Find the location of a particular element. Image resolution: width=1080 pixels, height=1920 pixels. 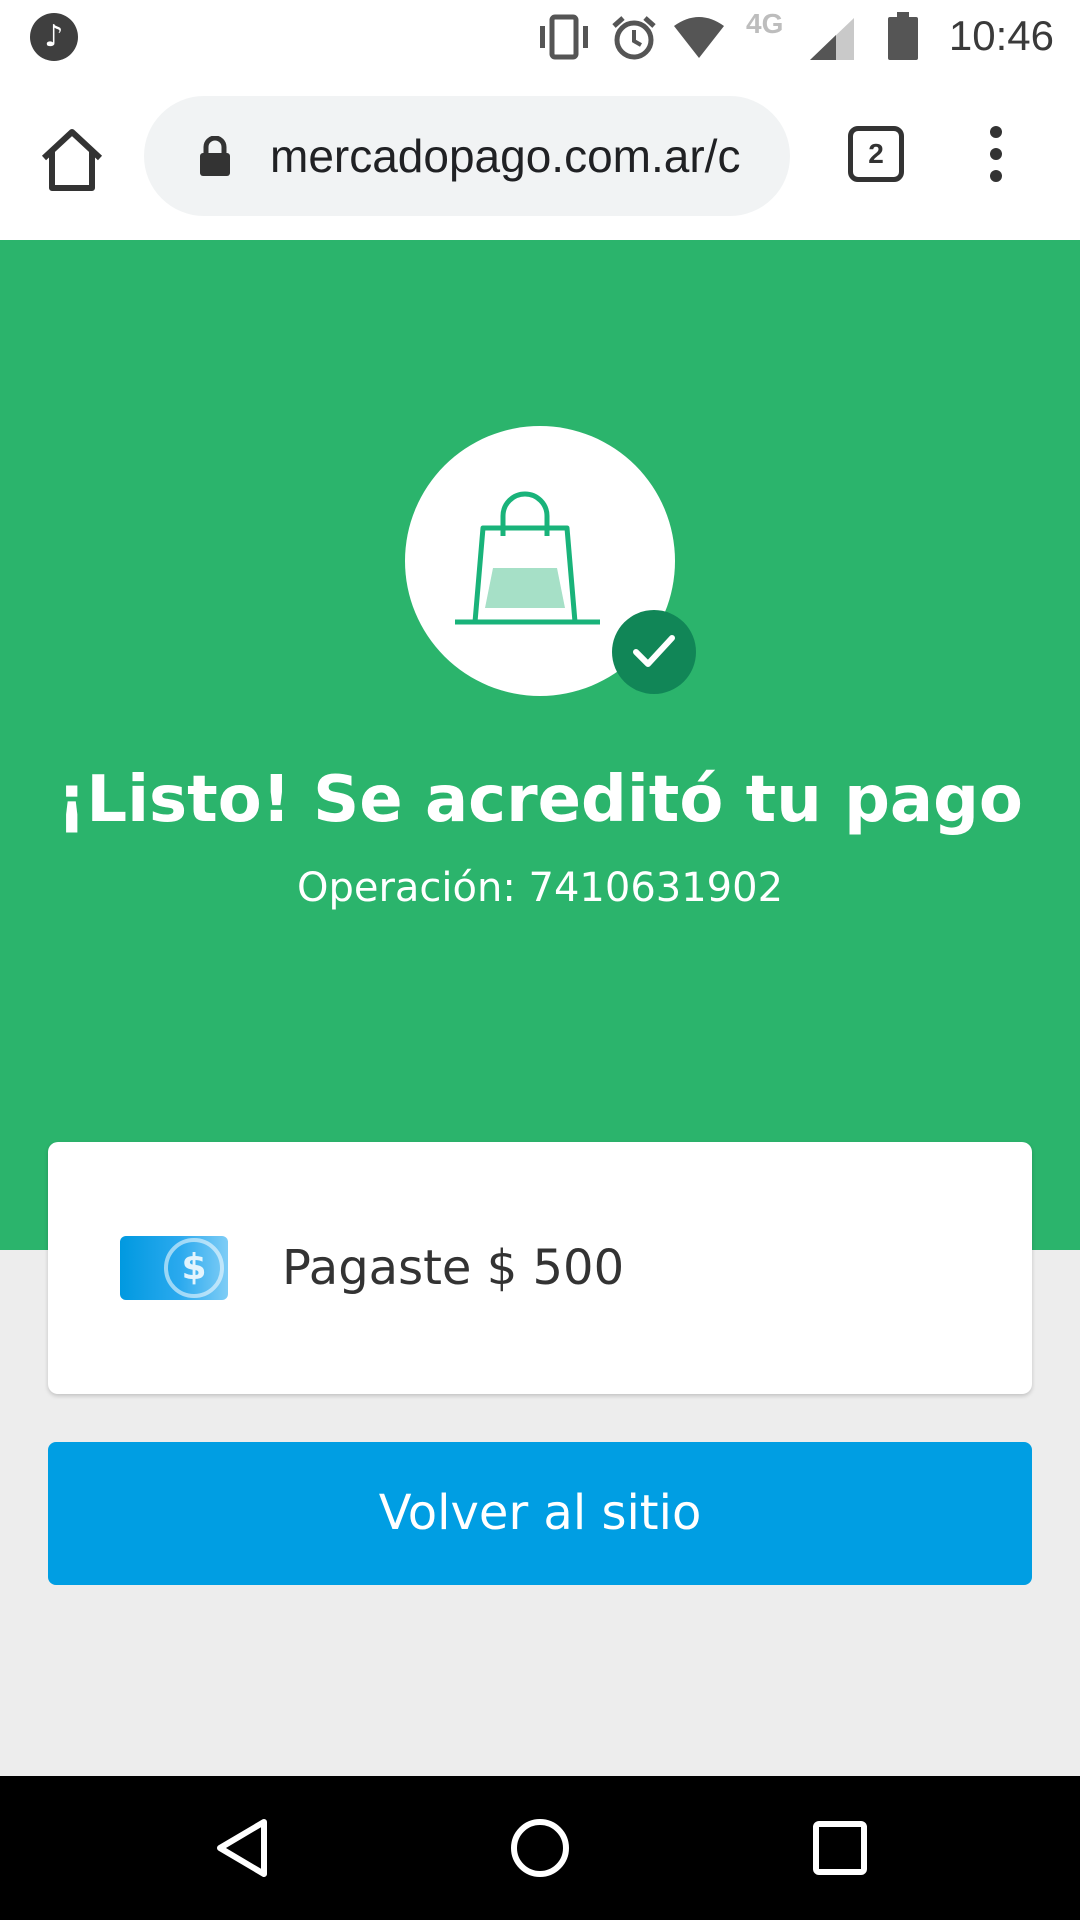

payment-summary-card: $ Pagaste $ 500 is located at coordinates (540, 1268).